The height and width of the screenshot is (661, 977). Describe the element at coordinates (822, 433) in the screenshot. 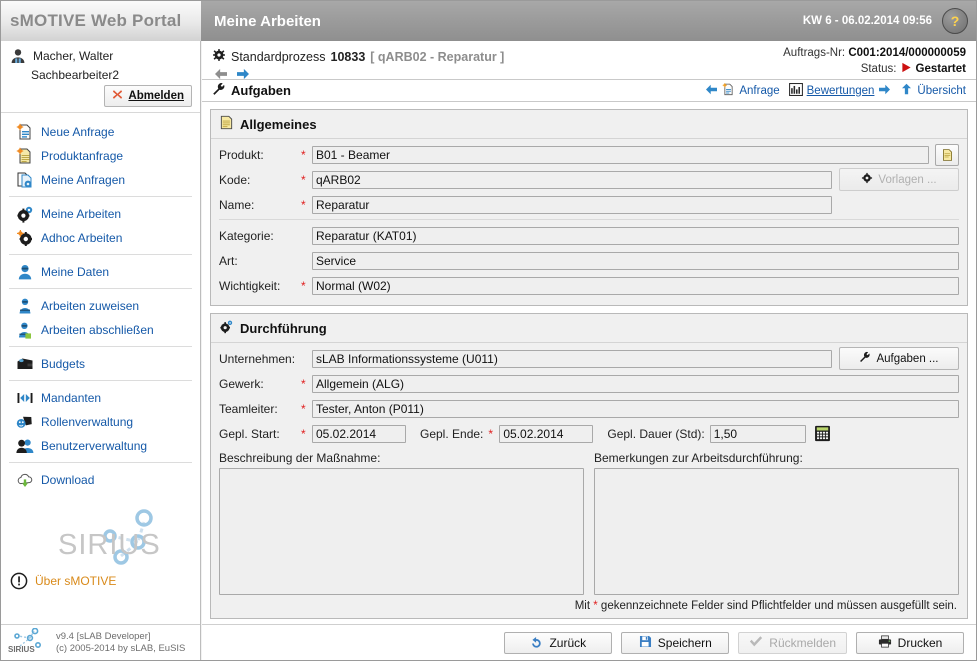

I see `calculator-icon` at that location.